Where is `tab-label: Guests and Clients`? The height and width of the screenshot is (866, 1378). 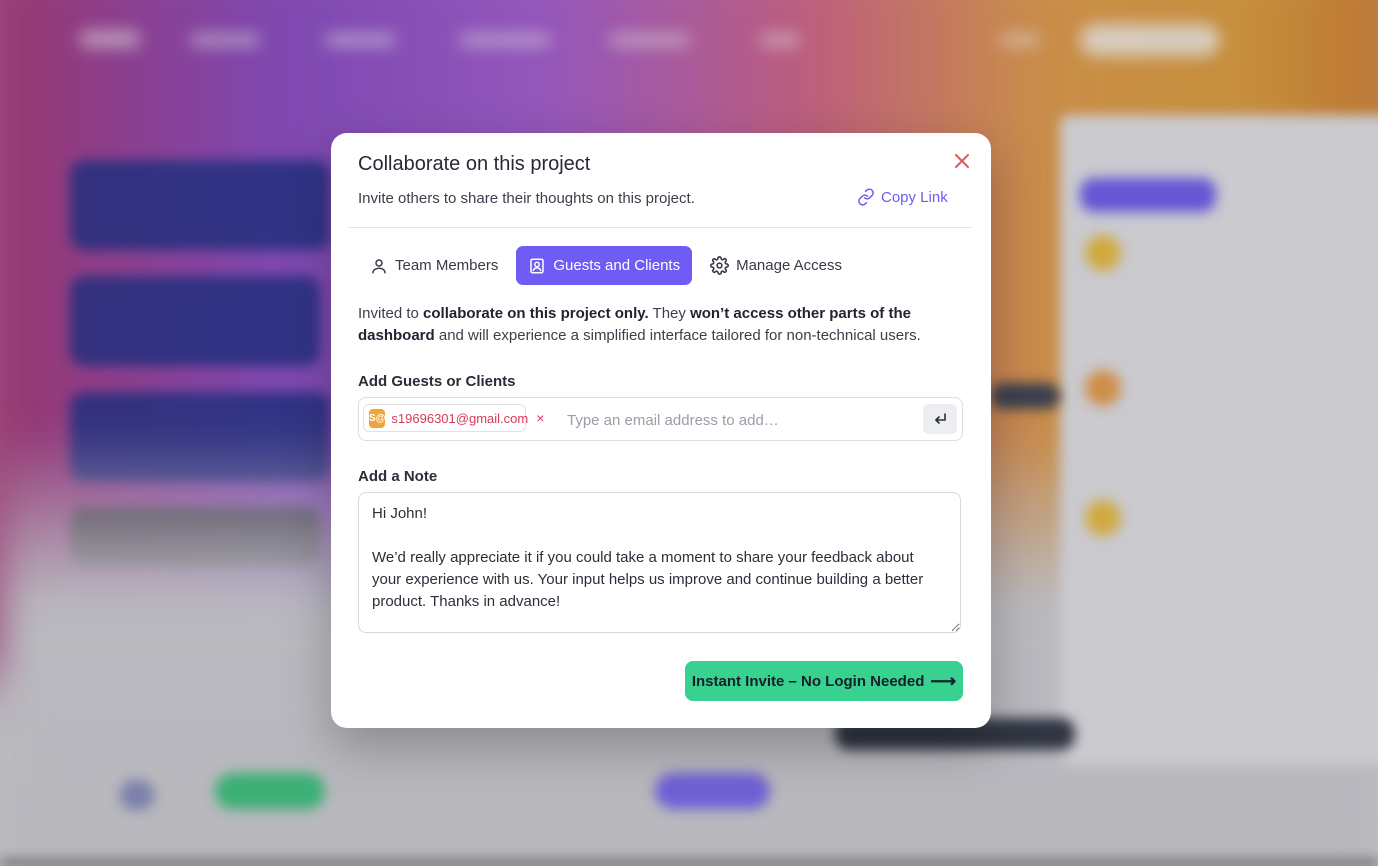 tab-label: Guests and Clients is located at coordinates (617, 265).